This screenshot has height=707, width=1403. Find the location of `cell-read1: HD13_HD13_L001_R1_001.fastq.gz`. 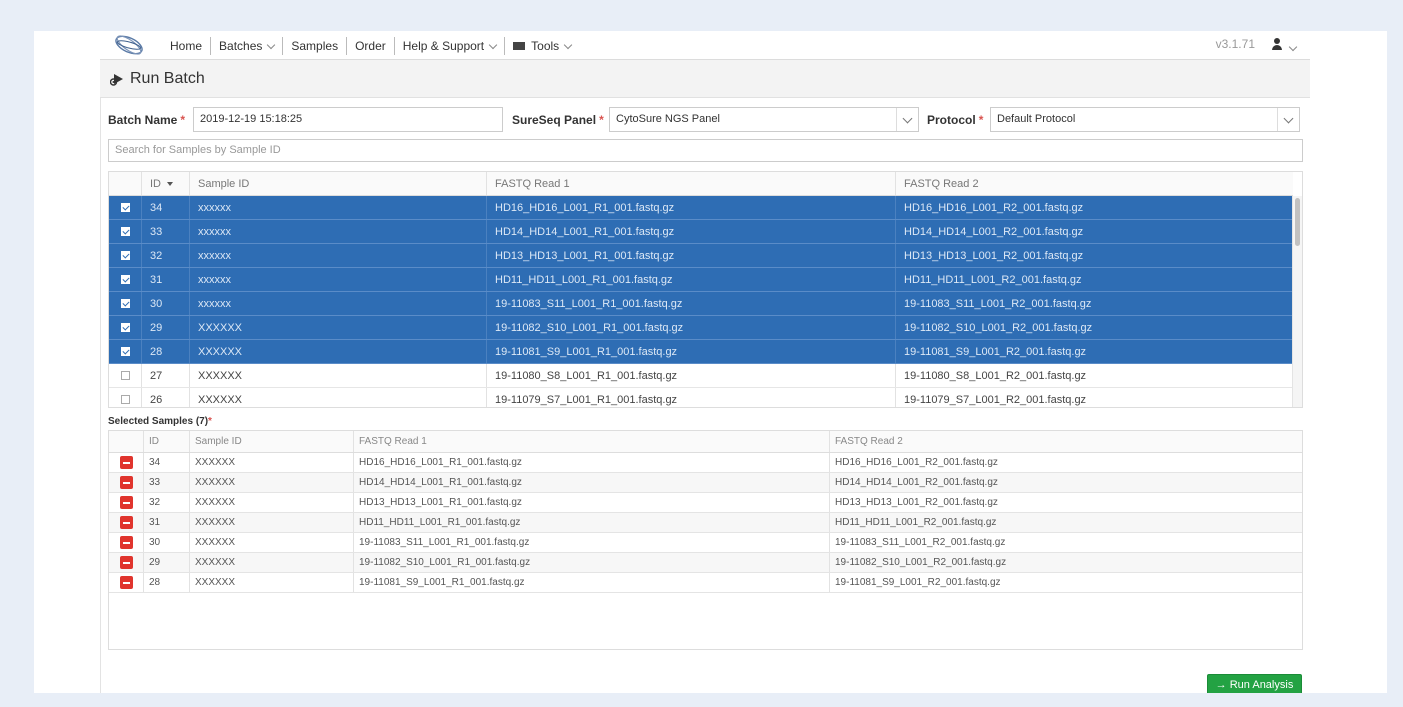

cell-read1: HD13_HD13_L001_R1_001.fastq.gz is located at coordinates (592, 502).